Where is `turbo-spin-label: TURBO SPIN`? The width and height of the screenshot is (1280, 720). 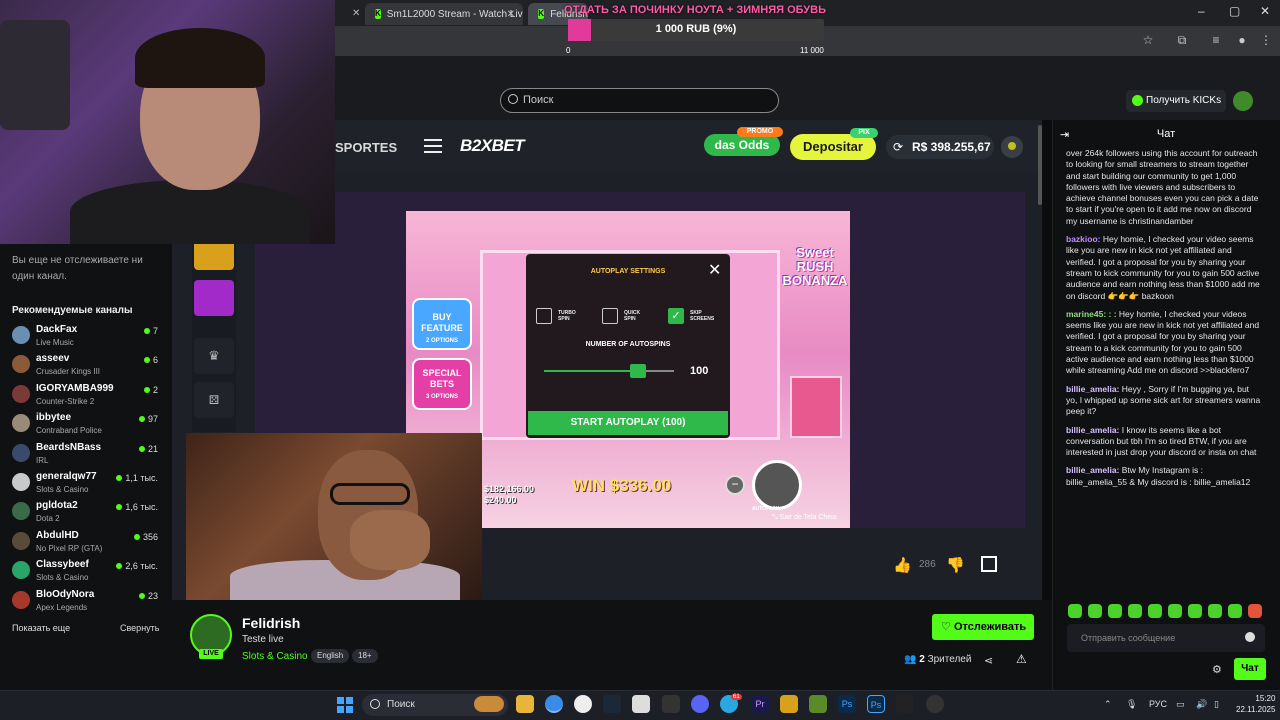 turbo-spin-label: TURBO SPIN is located at coordinates (567, 316).